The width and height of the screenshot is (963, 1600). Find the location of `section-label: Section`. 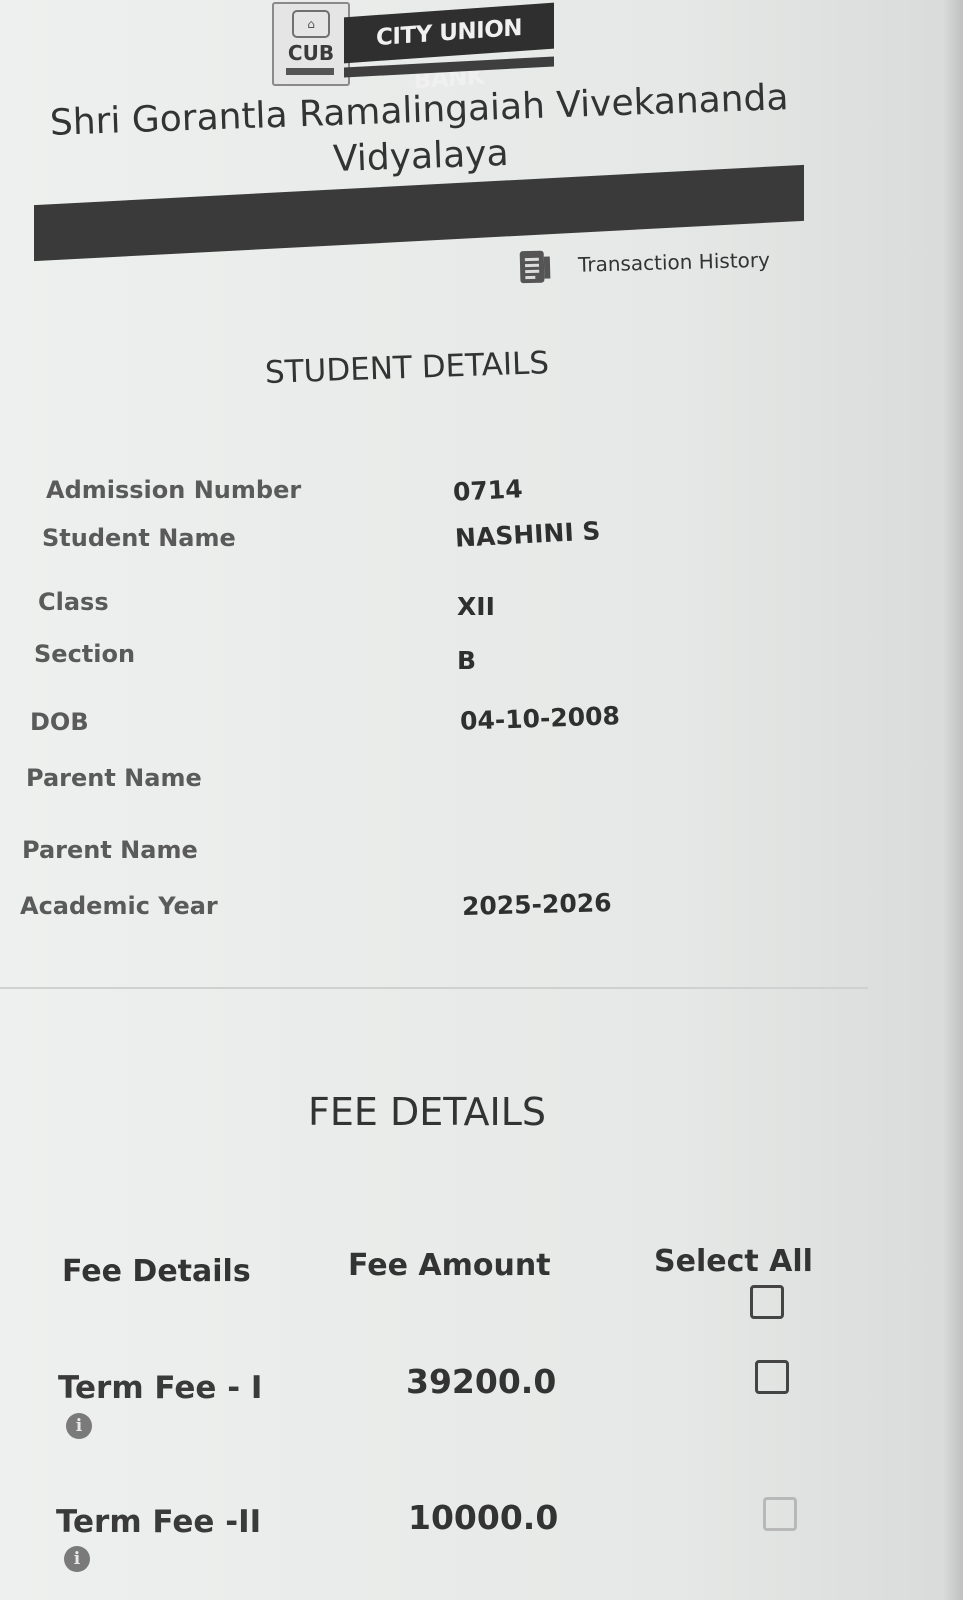

section-label: Section is located at coordinates (85, 654).